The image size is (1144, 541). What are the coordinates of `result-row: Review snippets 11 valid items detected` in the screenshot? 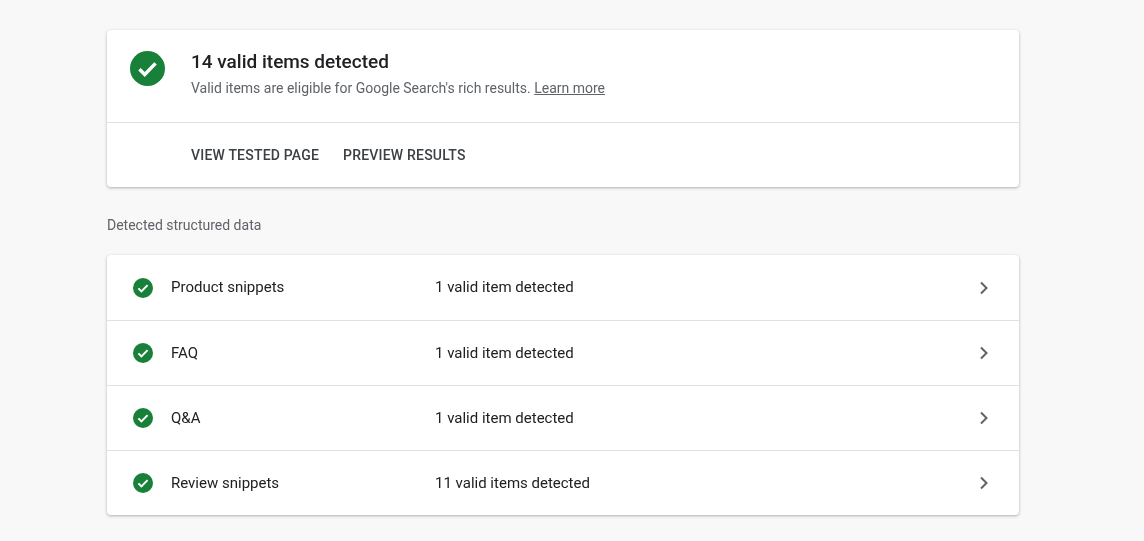 It's located at (563, 482).